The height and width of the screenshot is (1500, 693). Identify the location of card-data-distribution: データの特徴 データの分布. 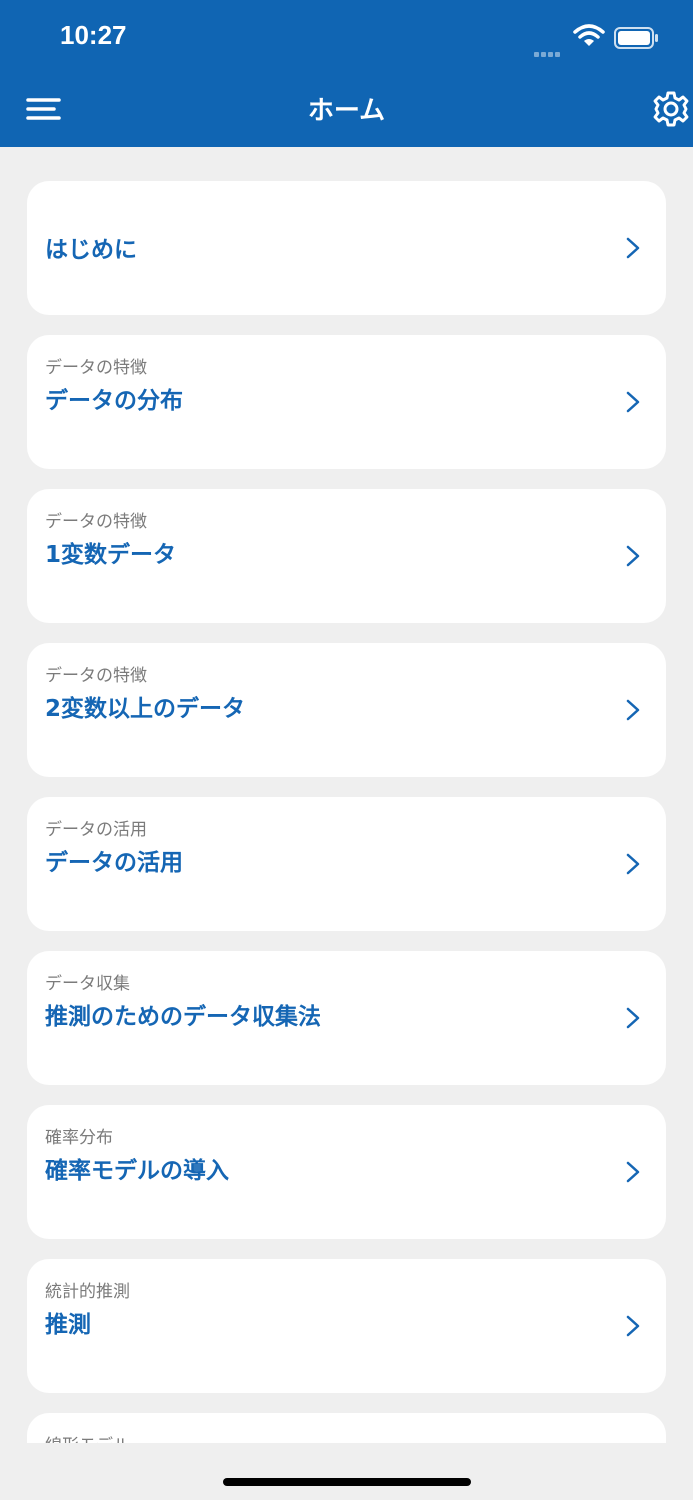
(346, 402).